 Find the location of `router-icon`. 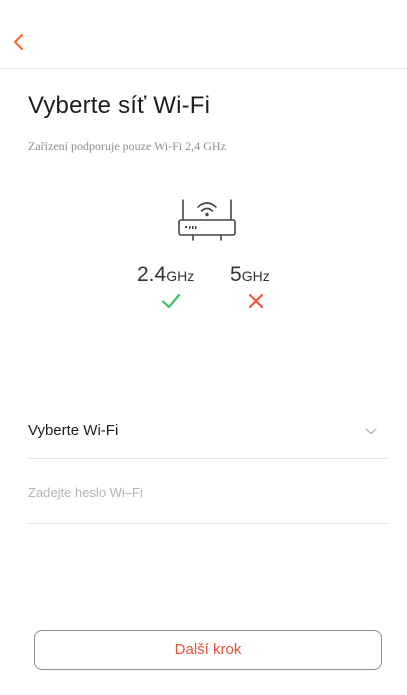

router-icon is located at coordinates (207, 220).